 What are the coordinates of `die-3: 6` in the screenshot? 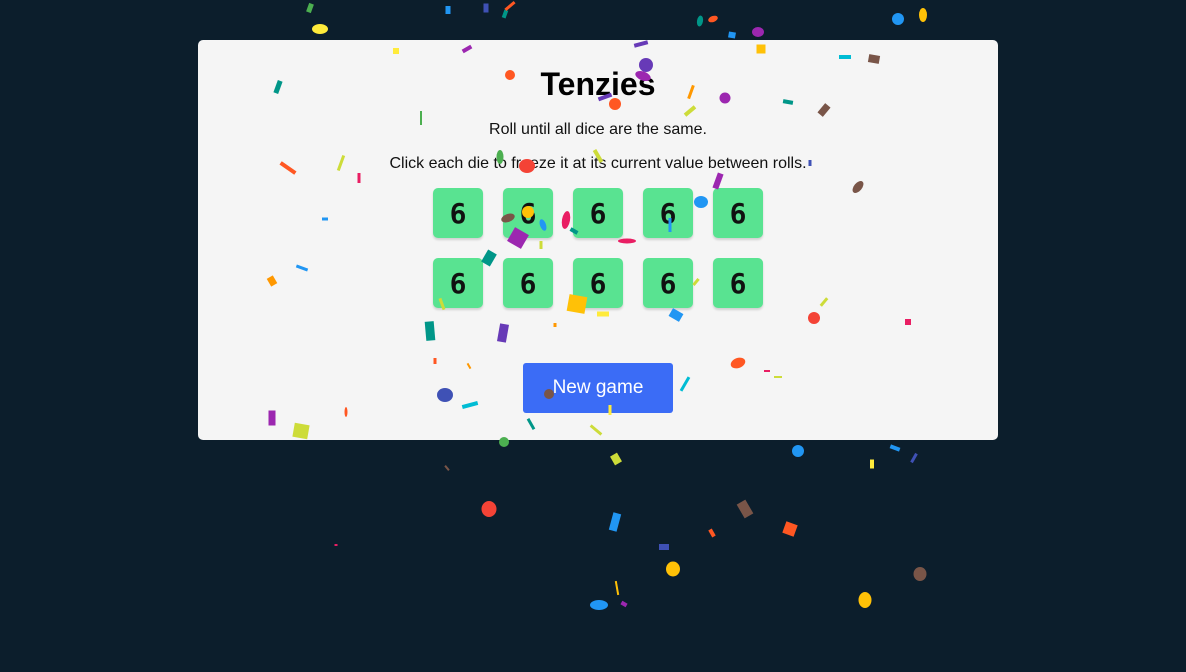 It's located at (598, 213).